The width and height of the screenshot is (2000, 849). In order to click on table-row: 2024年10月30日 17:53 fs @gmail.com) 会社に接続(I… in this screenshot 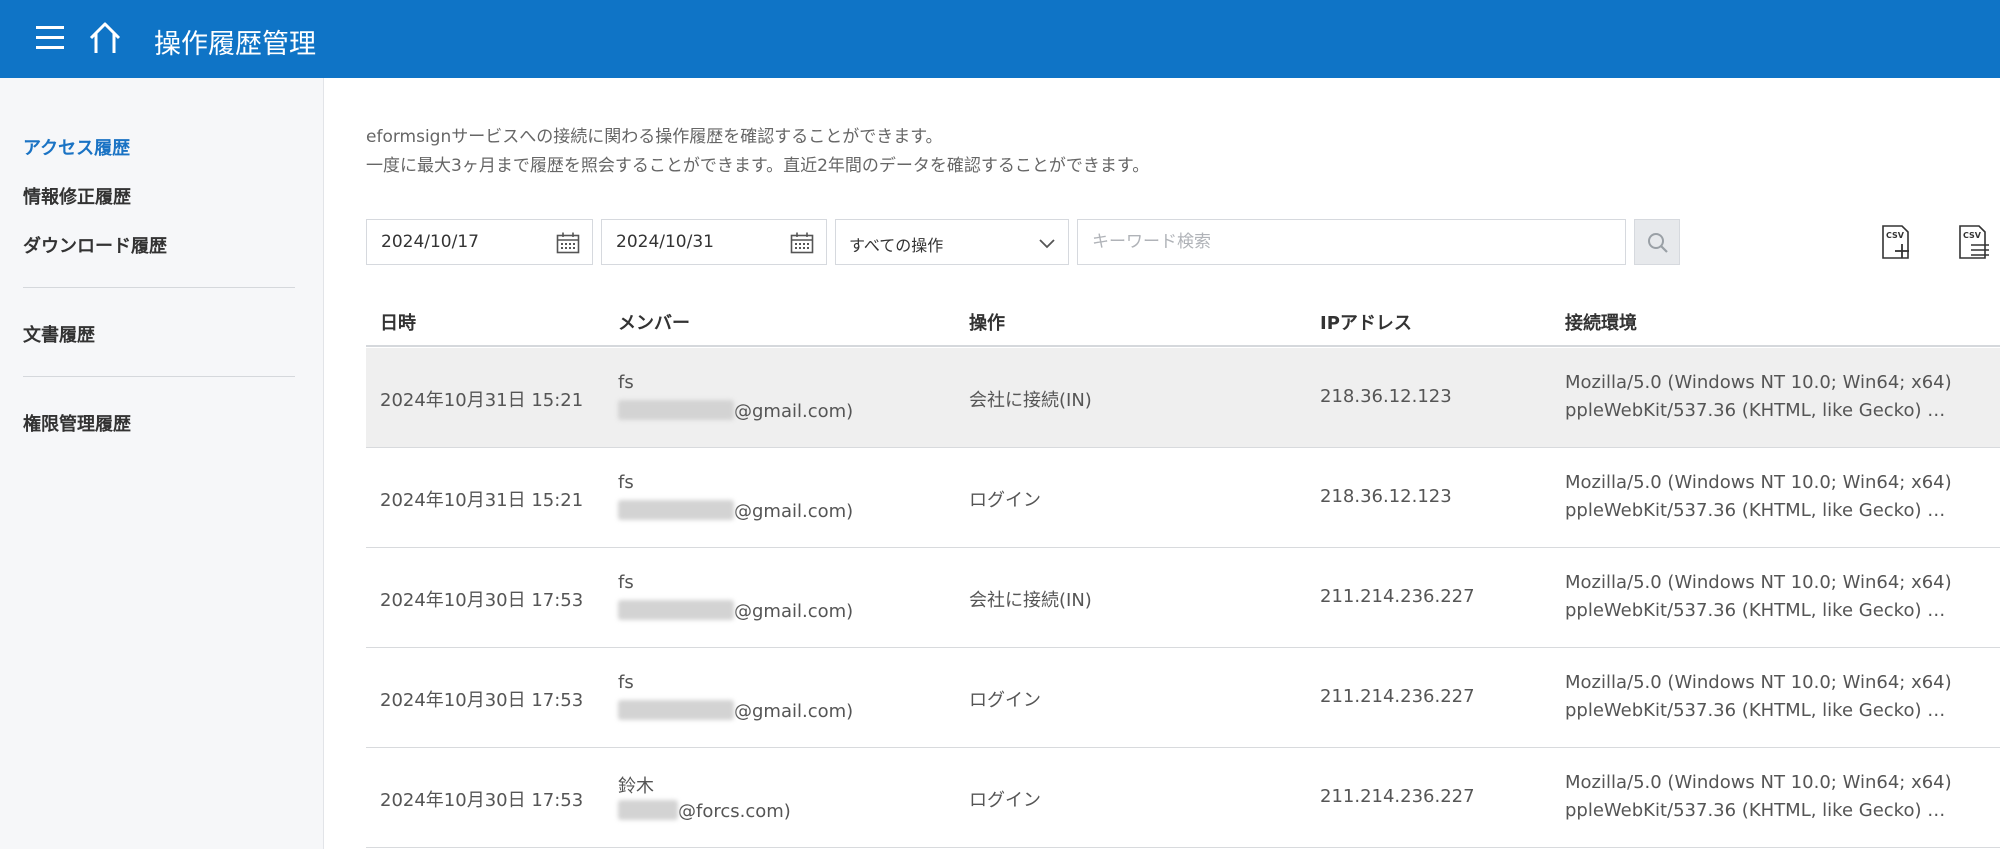, I will do `click(1183, 598)`.